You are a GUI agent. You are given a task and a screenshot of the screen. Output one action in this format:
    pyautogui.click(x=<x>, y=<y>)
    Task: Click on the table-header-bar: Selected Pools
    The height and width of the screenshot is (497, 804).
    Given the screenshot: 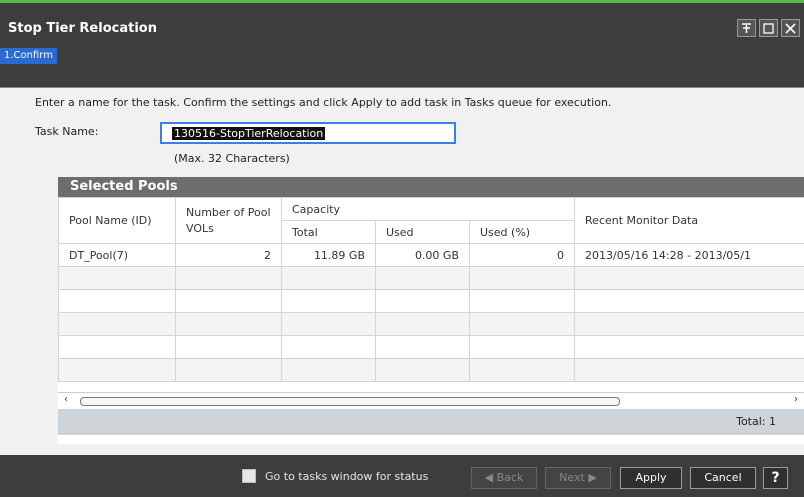 What is the action you would take?
    pyautogui.click(x=431, y=187)
    